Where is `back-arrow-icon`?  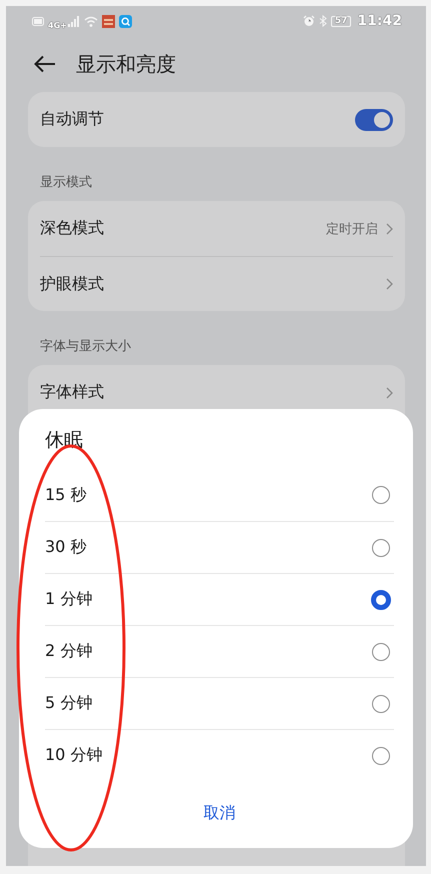
back-arrow-icon is located at coordinates (45, 64).